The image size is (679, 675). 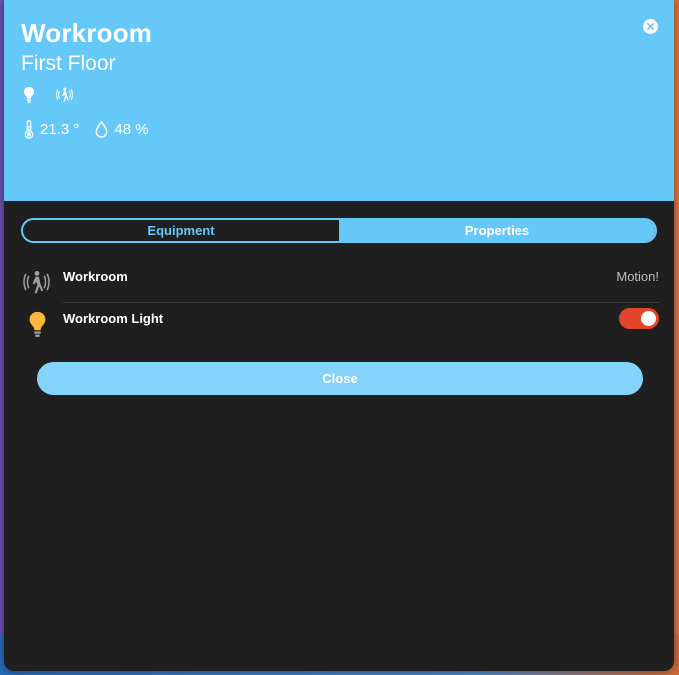 I want to click on droplet-icon, so click(x=101, y=129).